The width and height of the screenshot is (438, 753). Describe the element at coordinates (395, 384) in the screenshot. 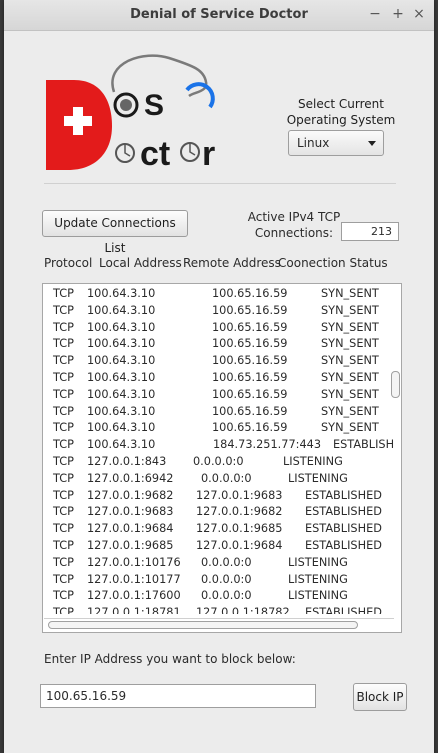

I see `vertical-scroll-thumb` at that location.